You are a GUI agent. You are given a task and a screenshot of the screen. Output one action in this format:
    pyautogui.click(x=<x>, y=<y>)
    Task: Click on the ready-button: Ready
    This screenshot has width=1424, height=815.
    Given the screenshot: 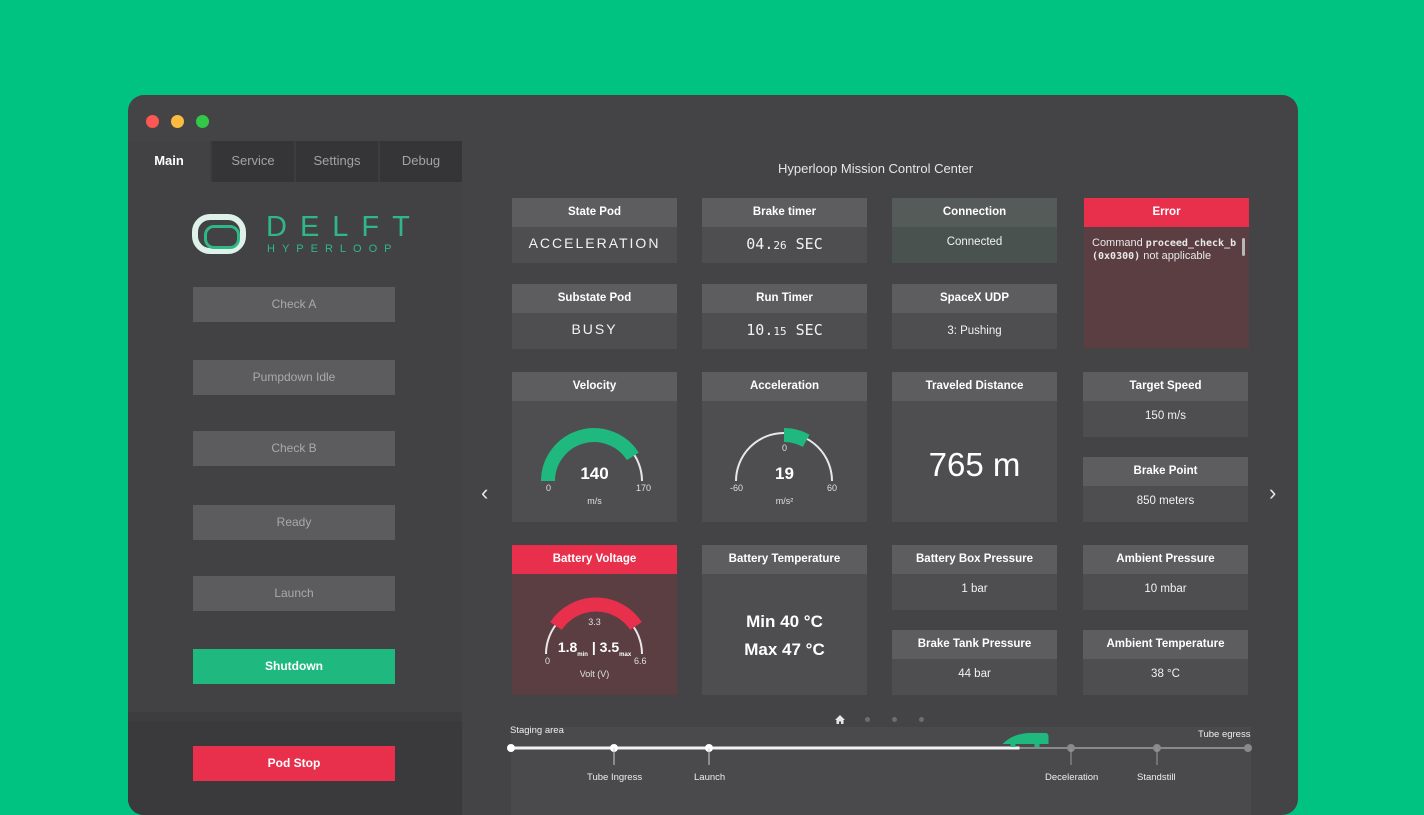 What is the action you would take?
    pyautogui.click(x=294, y=522)
    